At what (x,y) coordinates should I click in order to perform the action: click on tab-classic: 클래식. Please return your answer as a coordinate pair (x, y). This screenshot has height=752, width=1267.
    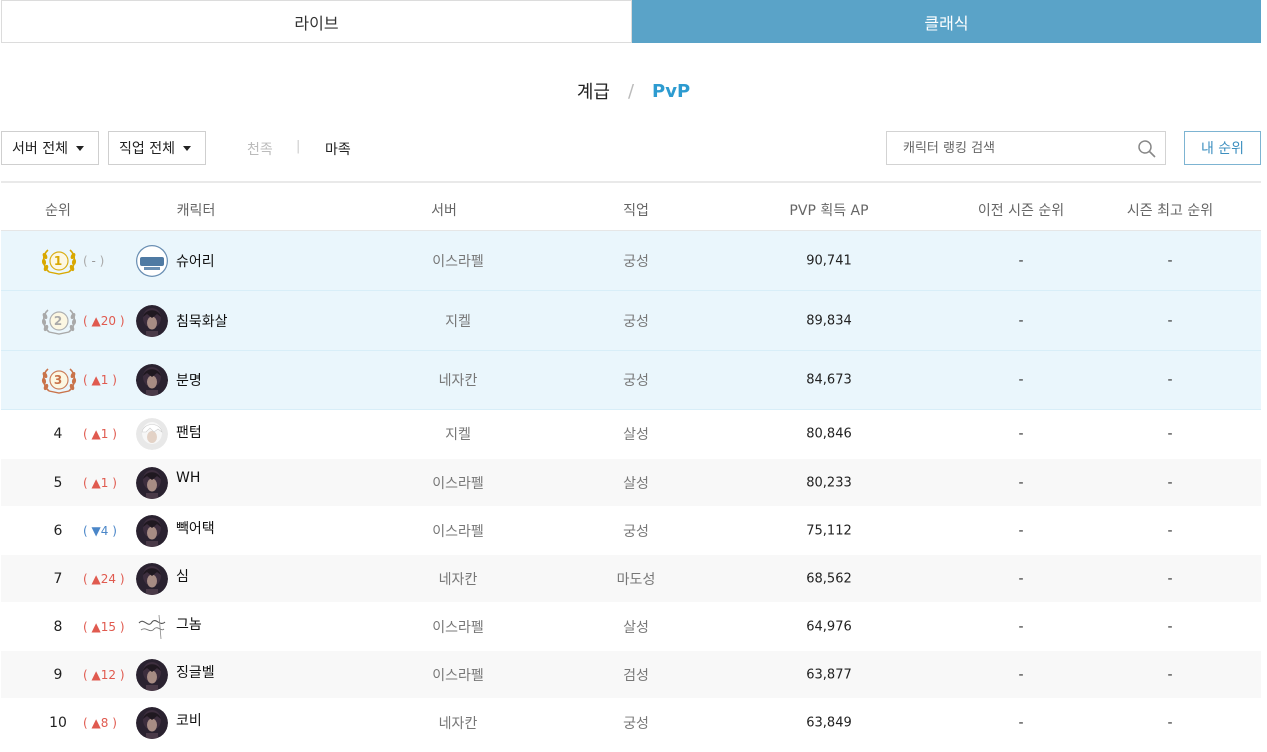
    Looking at the image, I should click on (946, 21).